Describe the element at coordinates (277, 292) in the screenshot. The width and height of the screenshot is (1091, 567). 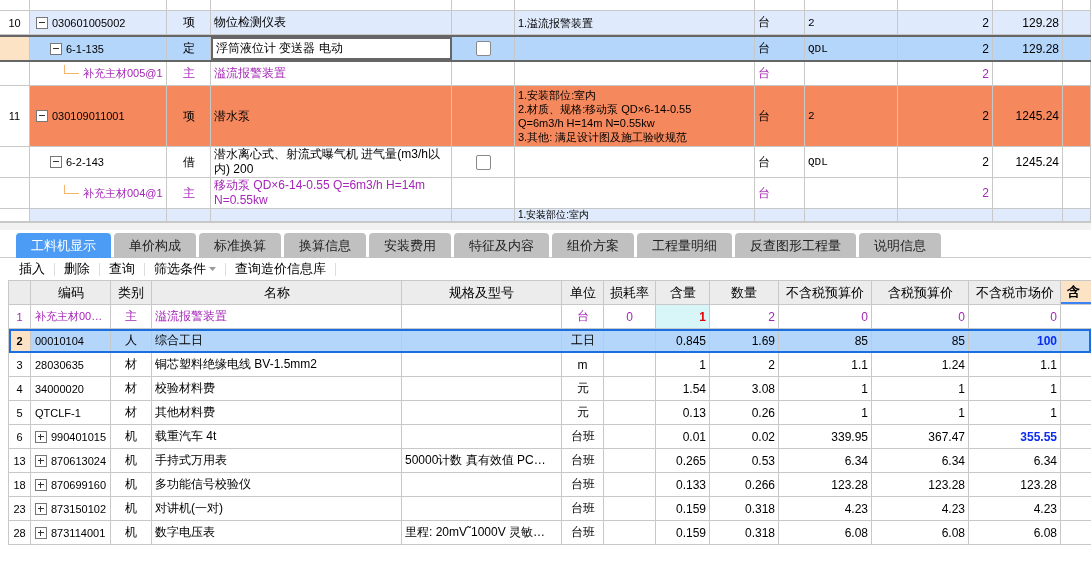
I see `column-header: 名称` at that location.